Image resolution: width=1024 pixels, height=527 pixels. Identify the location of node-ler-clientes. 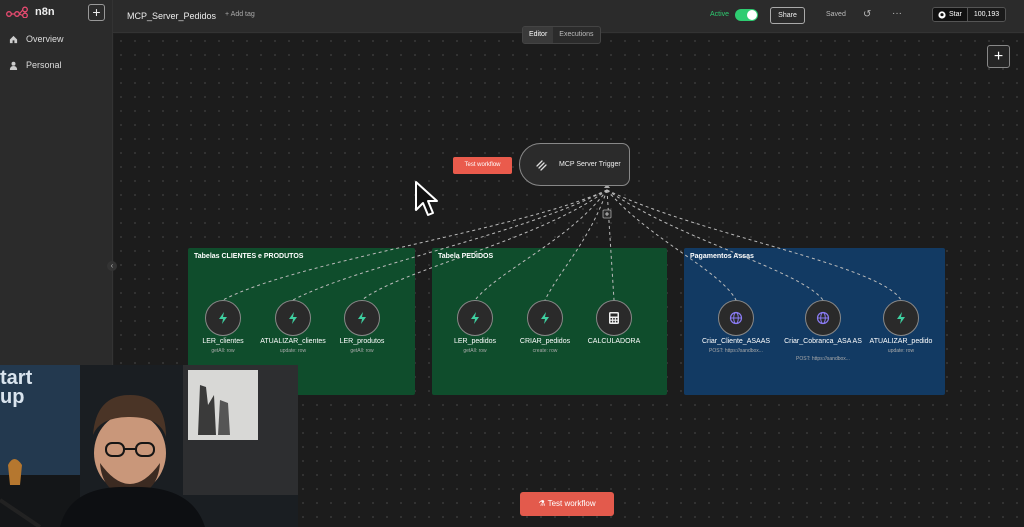
(223, 318).